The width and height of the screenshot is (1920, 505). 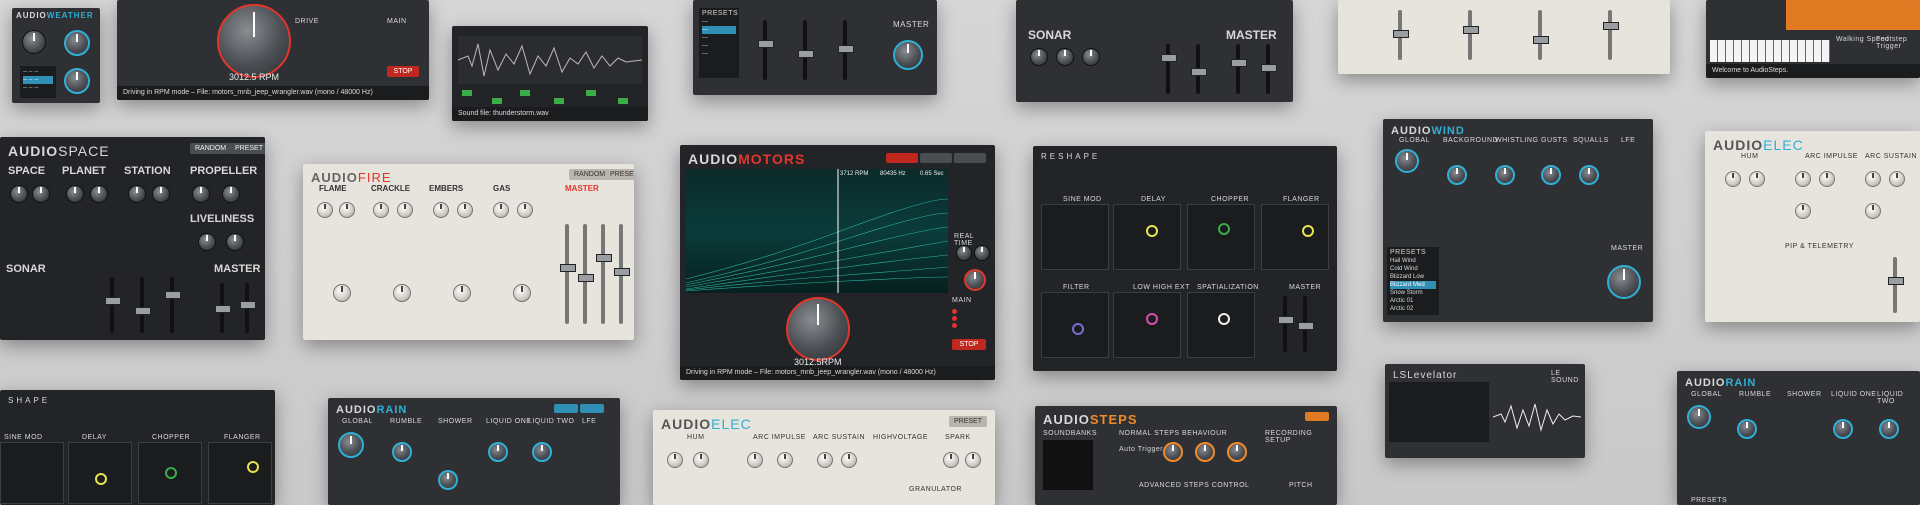 What do you see at coordinates (1413, 293) in the screenshot?
I see `preset-item: Snow Storm` at bounding box center [1413, 293].